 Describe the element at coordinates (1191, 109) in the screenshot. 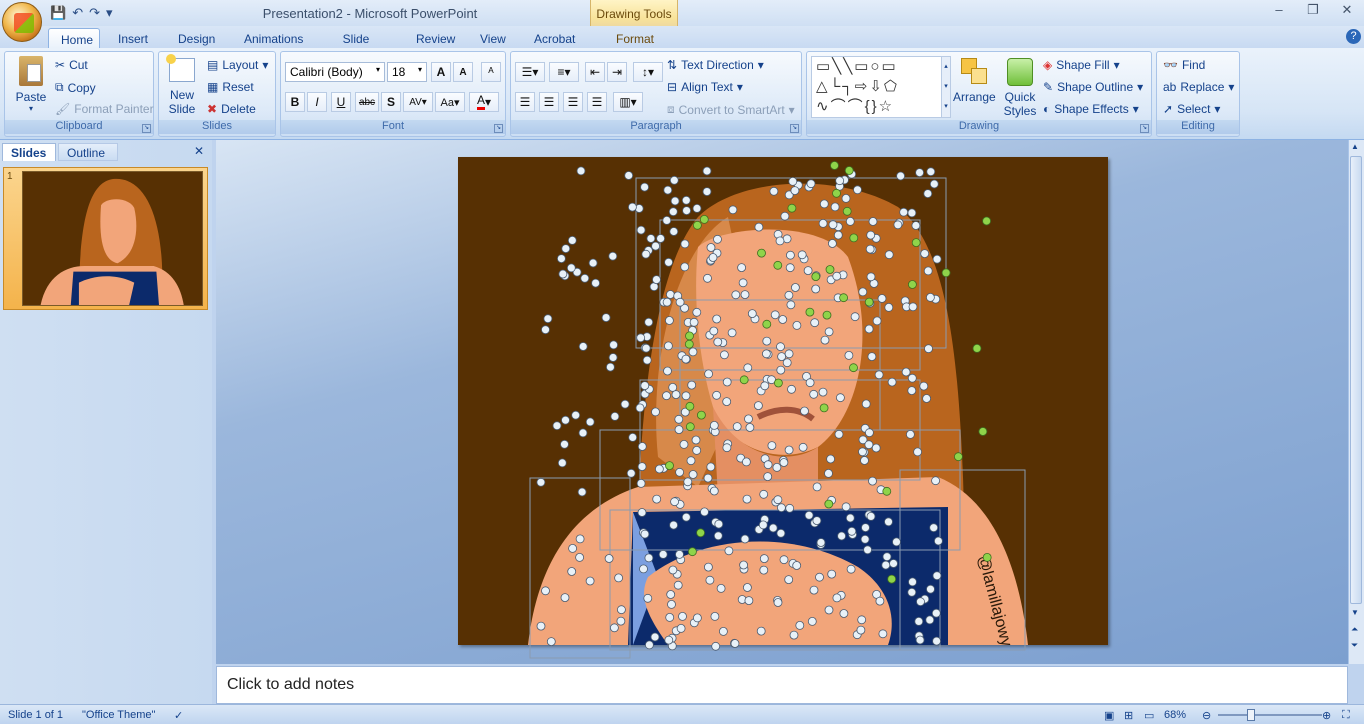

I see `select-button: ➚ Select ▾` at that location.